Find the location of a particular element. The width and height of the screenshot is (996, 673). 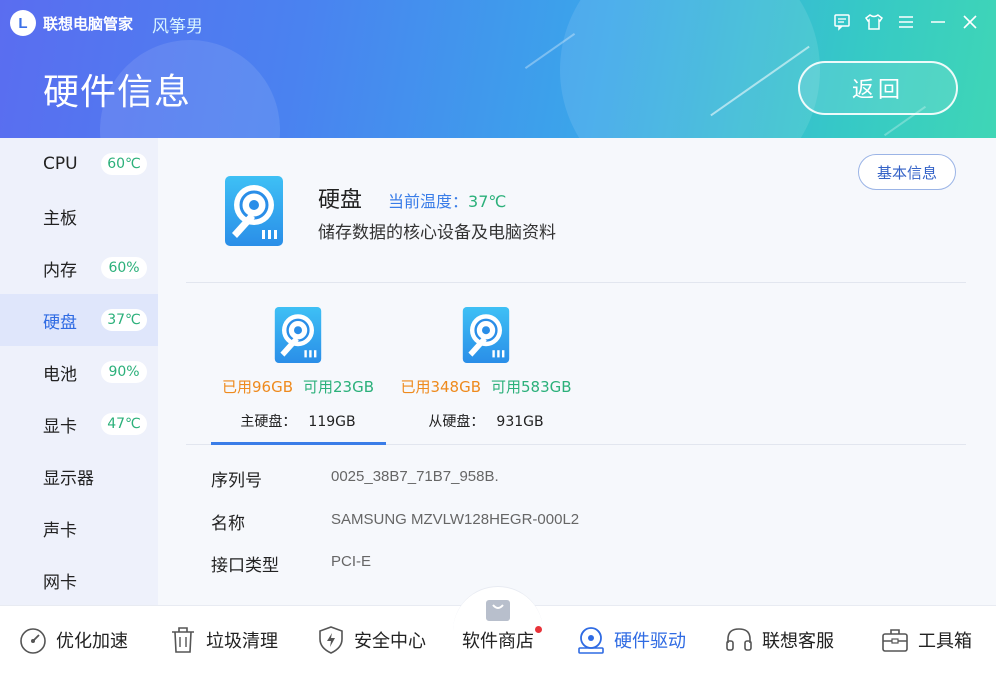

detail-label-name: 名称 is located at coordinates (228, 524).